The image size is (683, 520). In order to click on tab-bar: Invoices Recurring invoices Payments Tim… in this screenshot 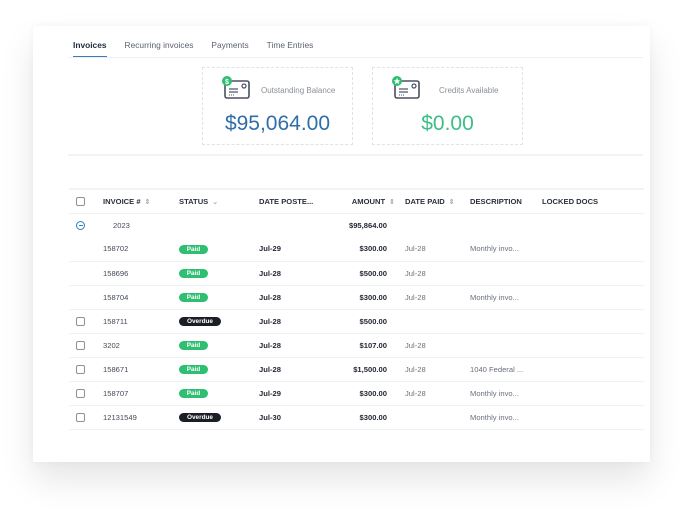, I will do `click(202, 49)`.